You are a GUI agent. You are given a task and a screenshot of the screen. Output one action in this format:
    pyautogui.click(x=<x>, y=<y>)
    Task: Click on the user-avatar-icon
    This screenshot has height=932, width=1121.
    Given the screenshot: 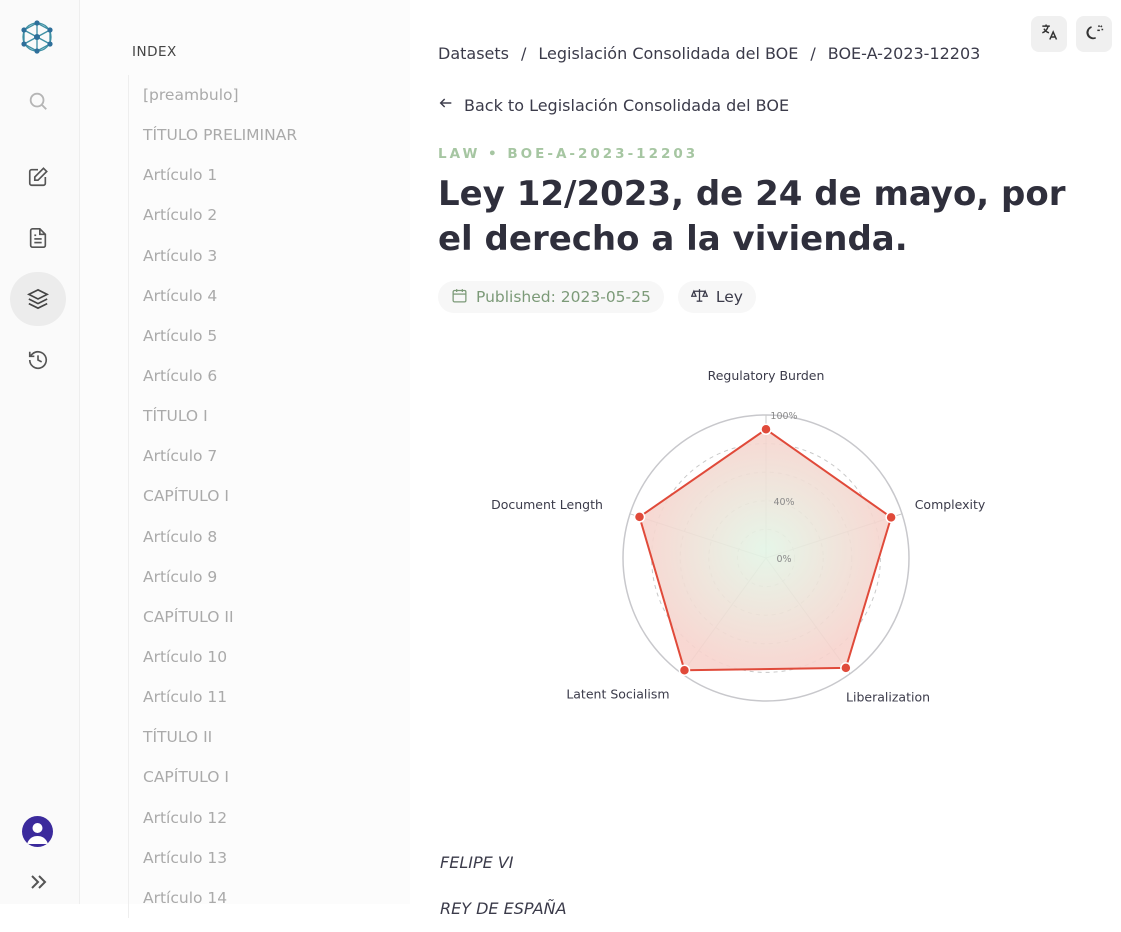 What is the action you would take?
    pyautogui.click(x=37, y=831)
    